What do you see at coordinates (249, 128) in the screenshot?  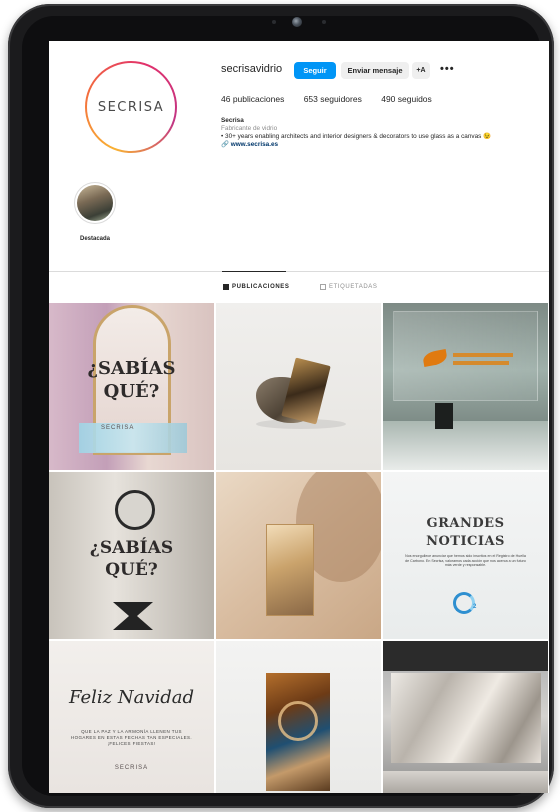 I see `bio-category: Fabricante de vidrio` at bounding box center [249, 128].